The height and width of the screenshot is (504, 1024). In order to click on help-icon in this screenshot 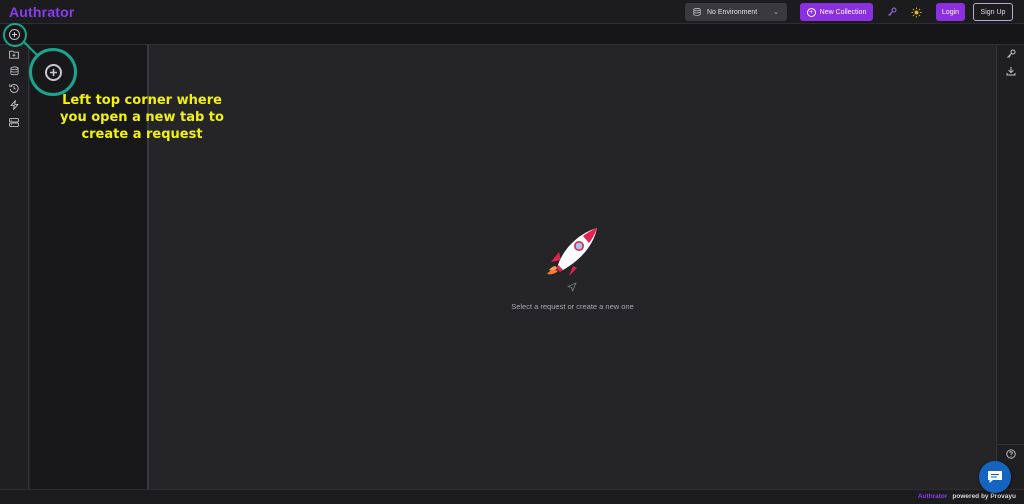, I will do `click(1011, 454)`.